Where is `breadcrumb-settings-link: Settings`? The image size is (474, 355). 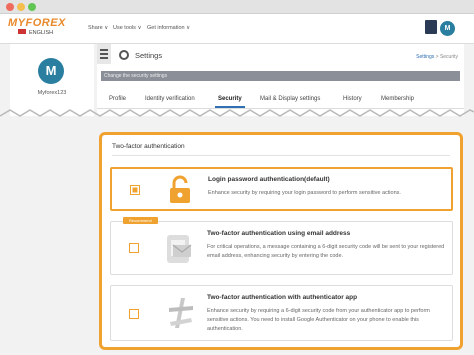
breadcrumb-settings-link: Settings is located at coordinates (425, 57).